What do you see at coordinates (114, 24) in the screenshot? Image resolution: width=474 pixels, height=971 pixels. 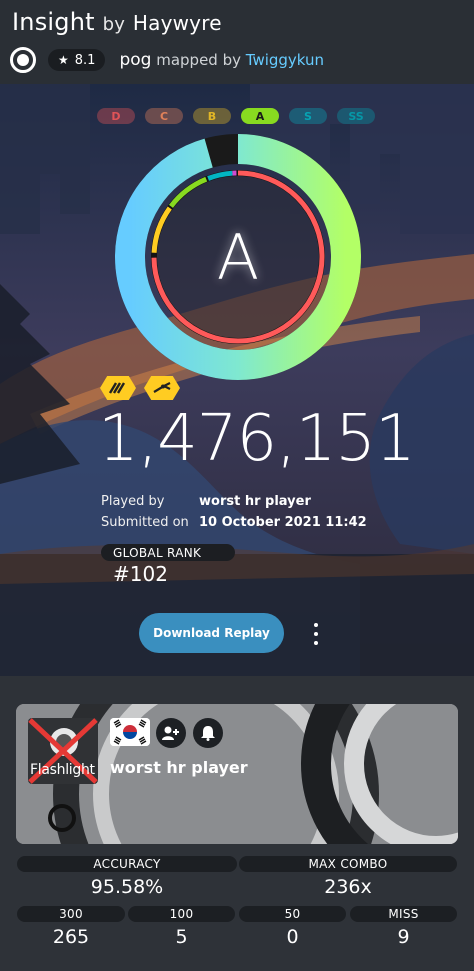 I see `beatmap-by: by` at bounding box center [114, 24].